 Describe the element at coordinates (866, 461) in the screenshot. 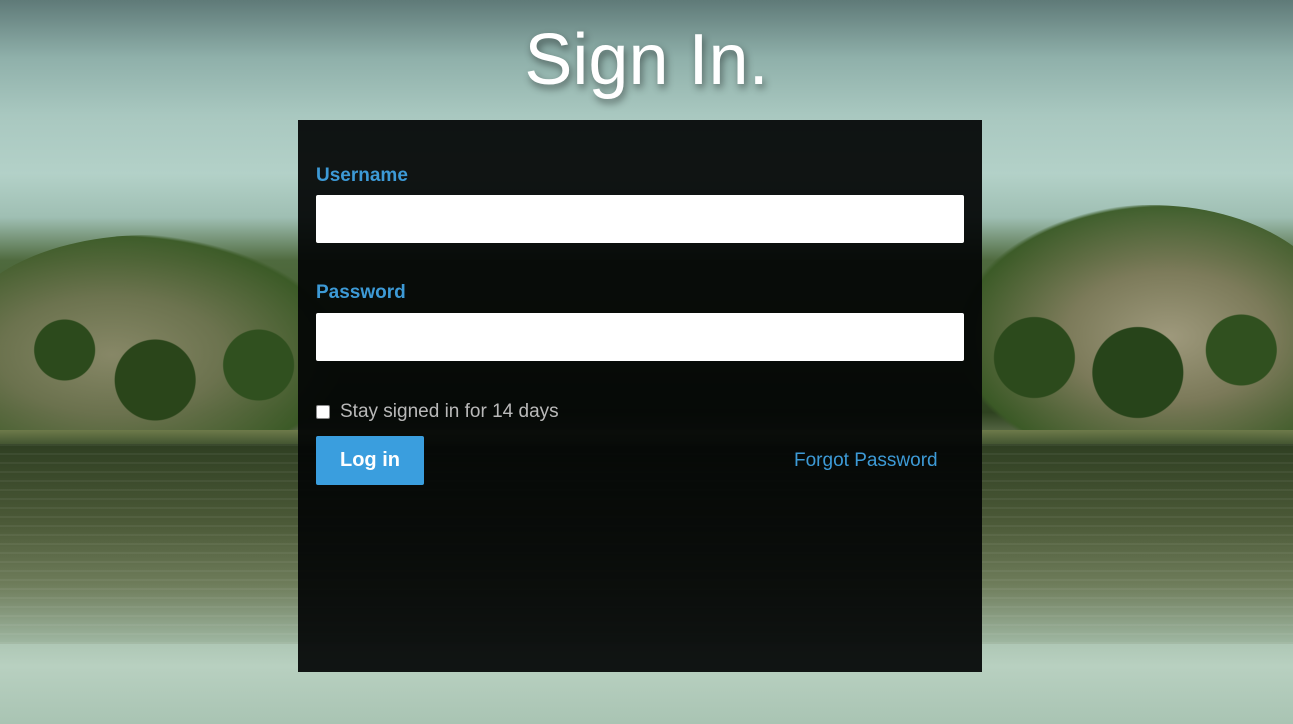

I see `forgot-password-link: Forgot Password` at that location.